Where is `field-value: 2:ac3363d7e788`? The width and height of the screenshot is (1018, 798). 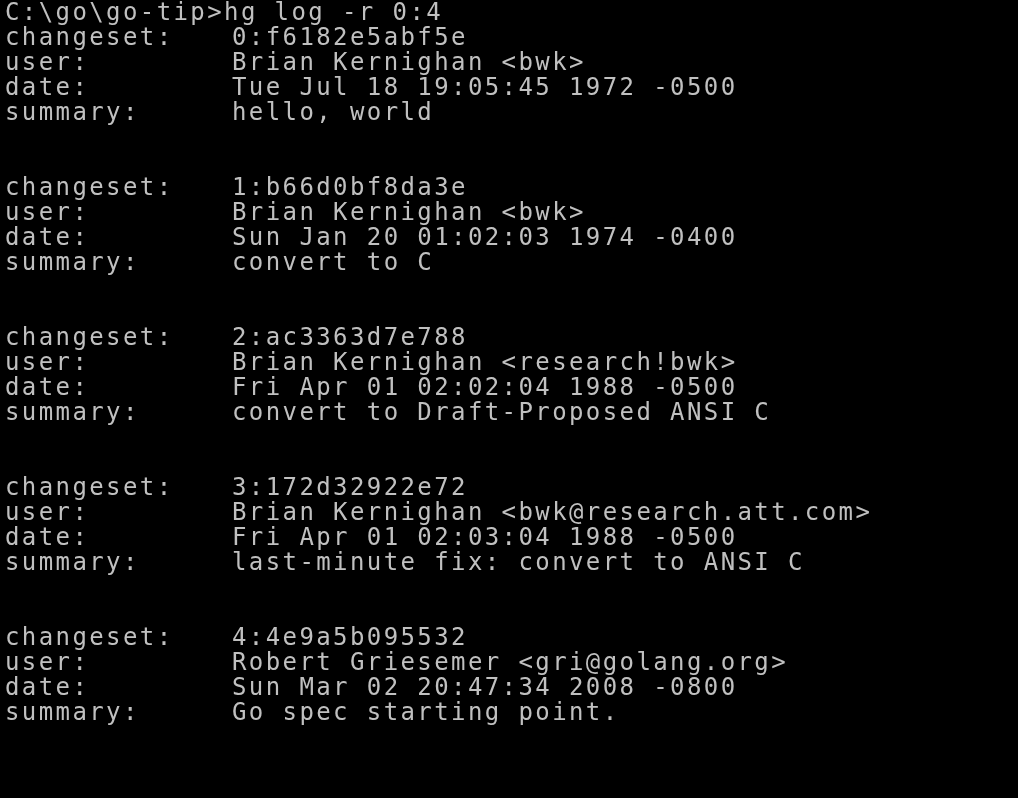
field-value: 2:ac3363d7e788 is located at coordinates (350, 337).